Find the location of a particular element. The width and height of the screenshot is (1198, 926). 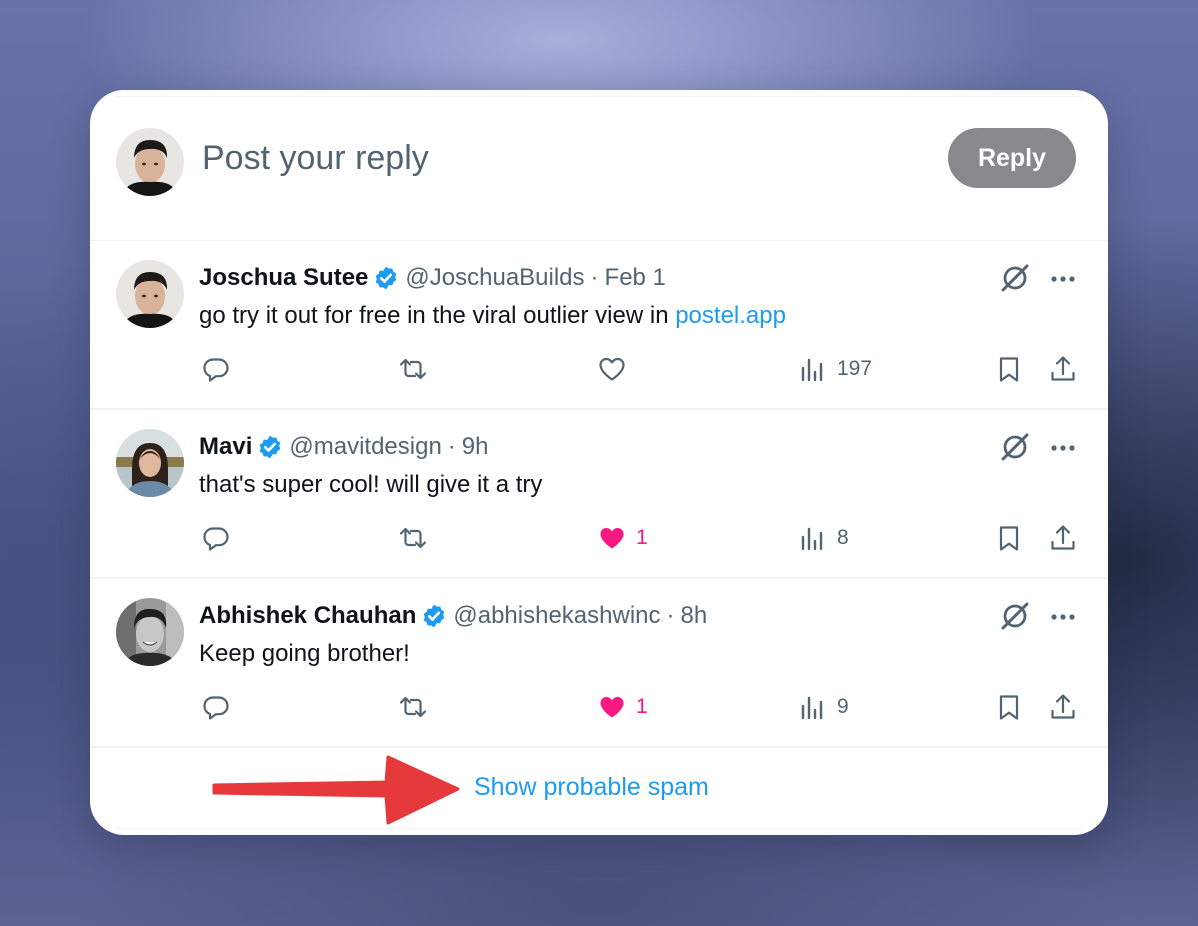

author-name: Mavi is located at coordinates (225, 447).